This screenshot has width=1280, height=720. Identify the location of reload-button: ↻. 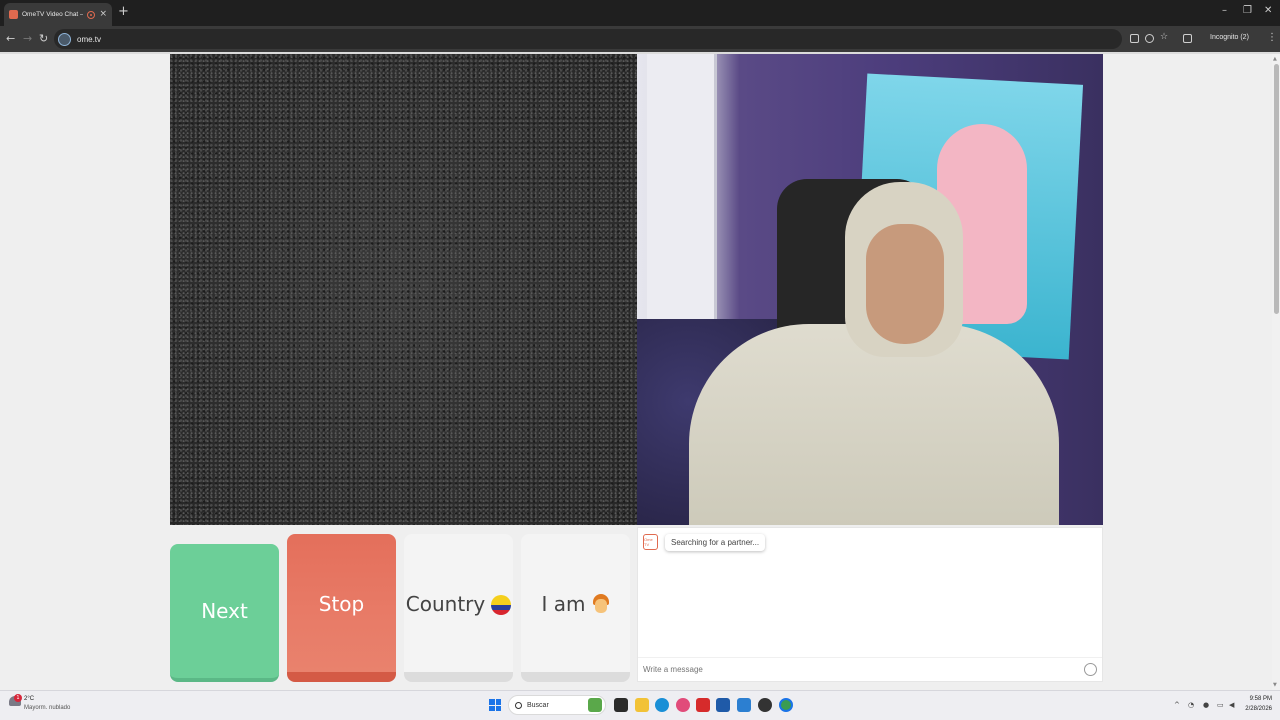
(43, 38).